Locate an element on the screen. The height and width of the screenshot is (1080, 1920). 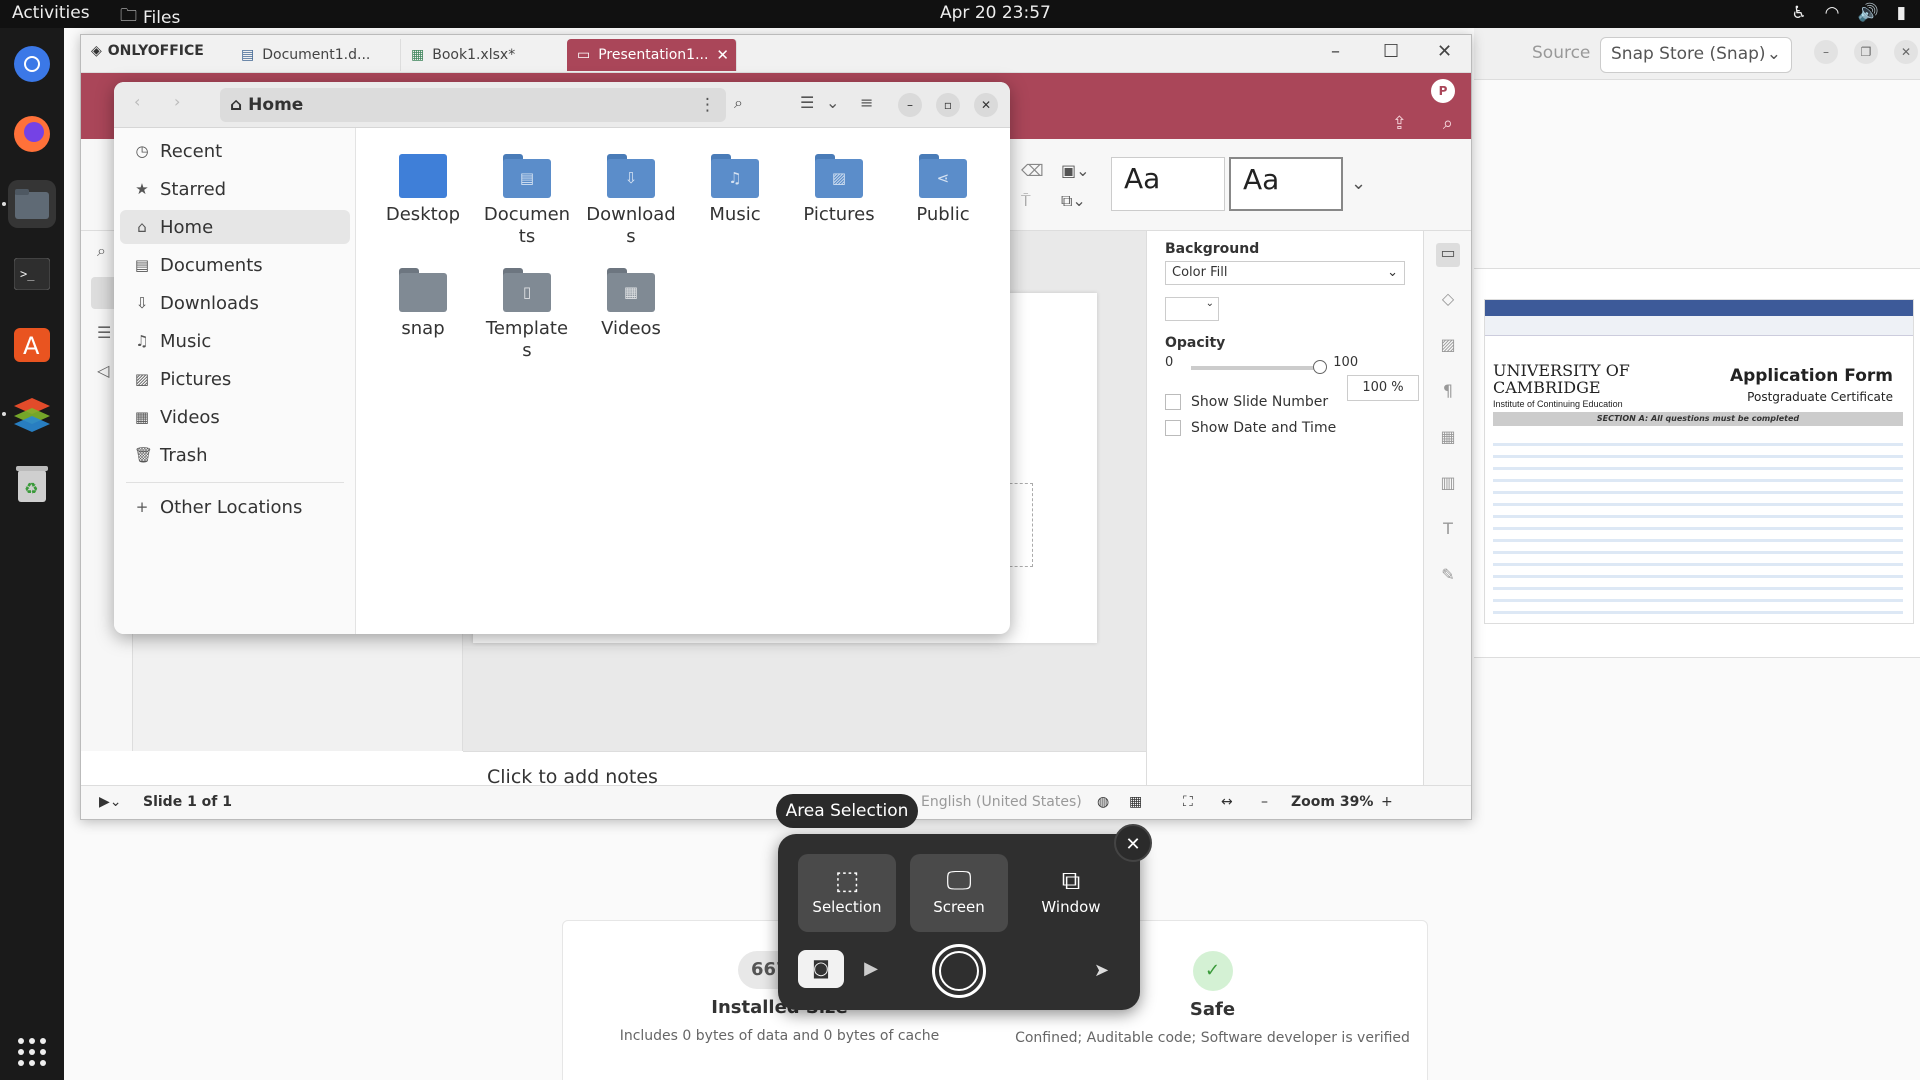
forward-button: › is located at coordinates (177, 101).